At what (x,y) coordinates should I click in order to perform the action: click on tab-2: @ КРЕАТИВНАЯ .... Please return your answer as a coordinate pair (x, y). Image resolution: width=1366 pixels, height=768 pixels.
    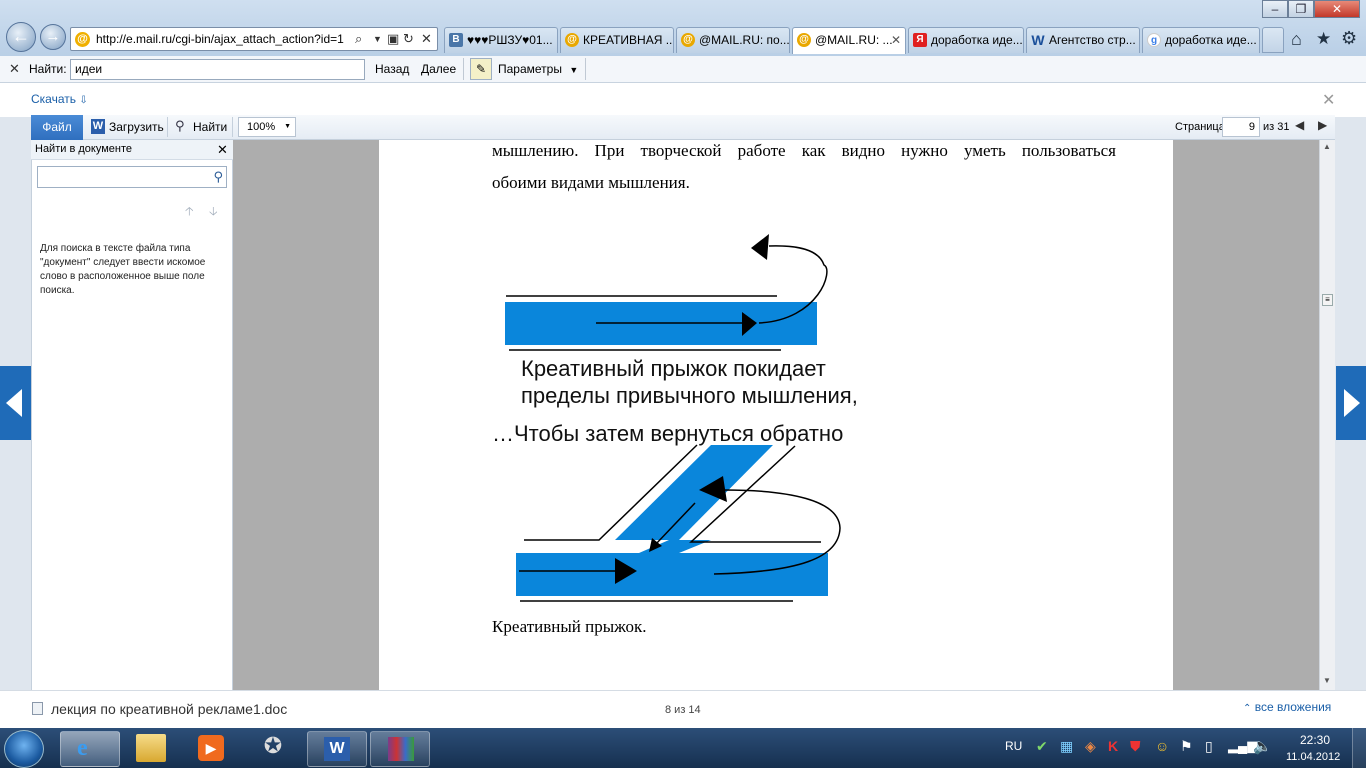
    Looking at the image, I should click on (617, 40).